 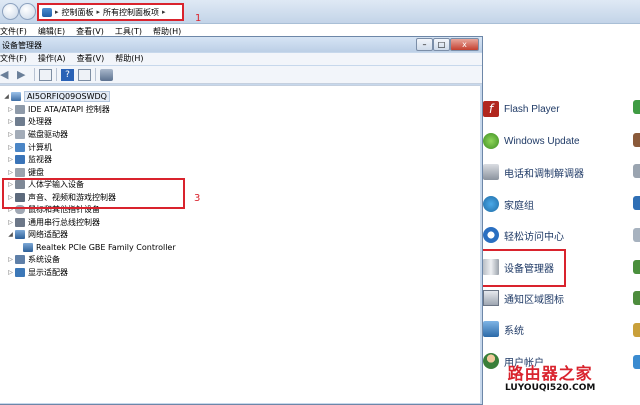 I want to click on scan-hardware-icon, so click(x=106, y=74).